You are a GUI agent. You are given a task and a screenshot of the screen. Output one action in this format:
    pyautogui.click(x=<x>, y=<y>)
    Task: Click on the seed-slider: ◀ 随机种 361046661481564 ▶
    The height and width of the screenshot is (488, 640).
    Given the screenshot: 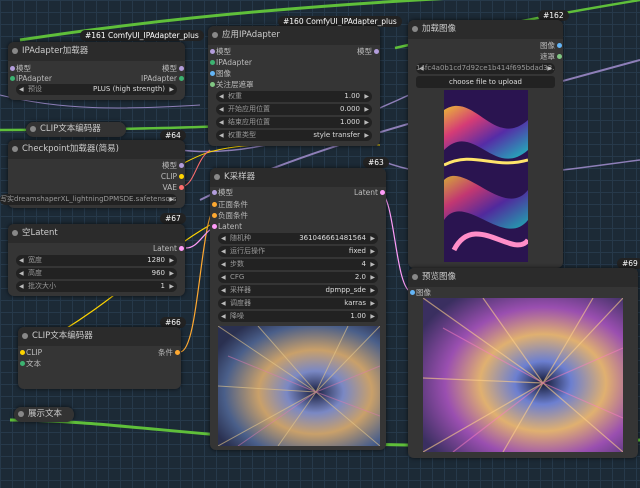 What is the action you would take?
    pyautogui.click(x=298, y=238)
    